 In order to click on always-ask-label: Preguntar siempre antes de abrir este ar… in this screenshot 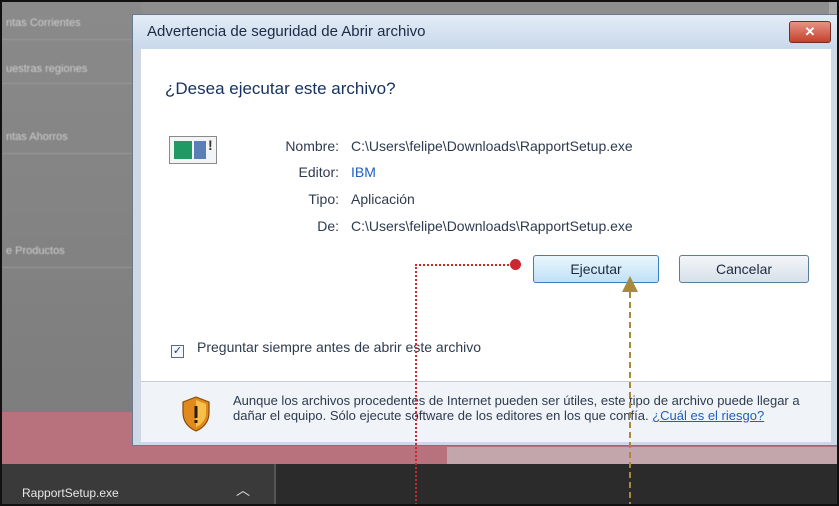, I will do `click(357, 347)`.